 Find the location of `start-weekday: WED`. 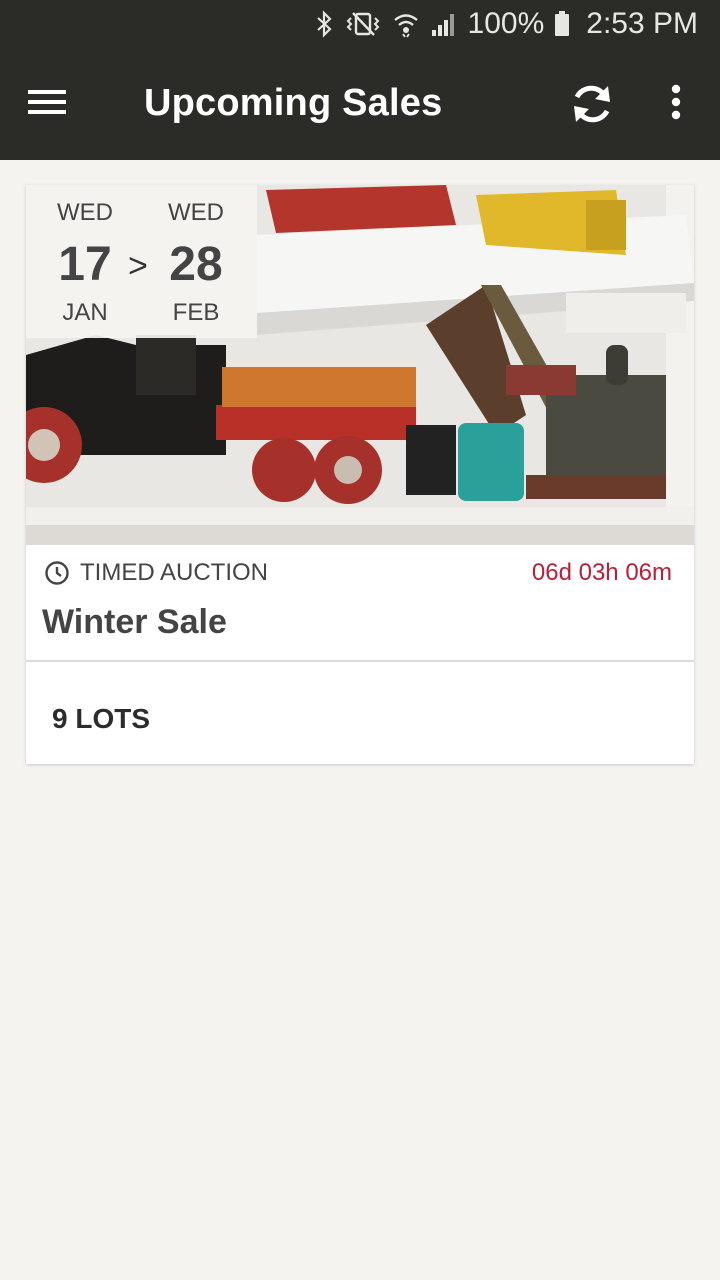

start-weekday: WED is located at coordinates (85, 212).